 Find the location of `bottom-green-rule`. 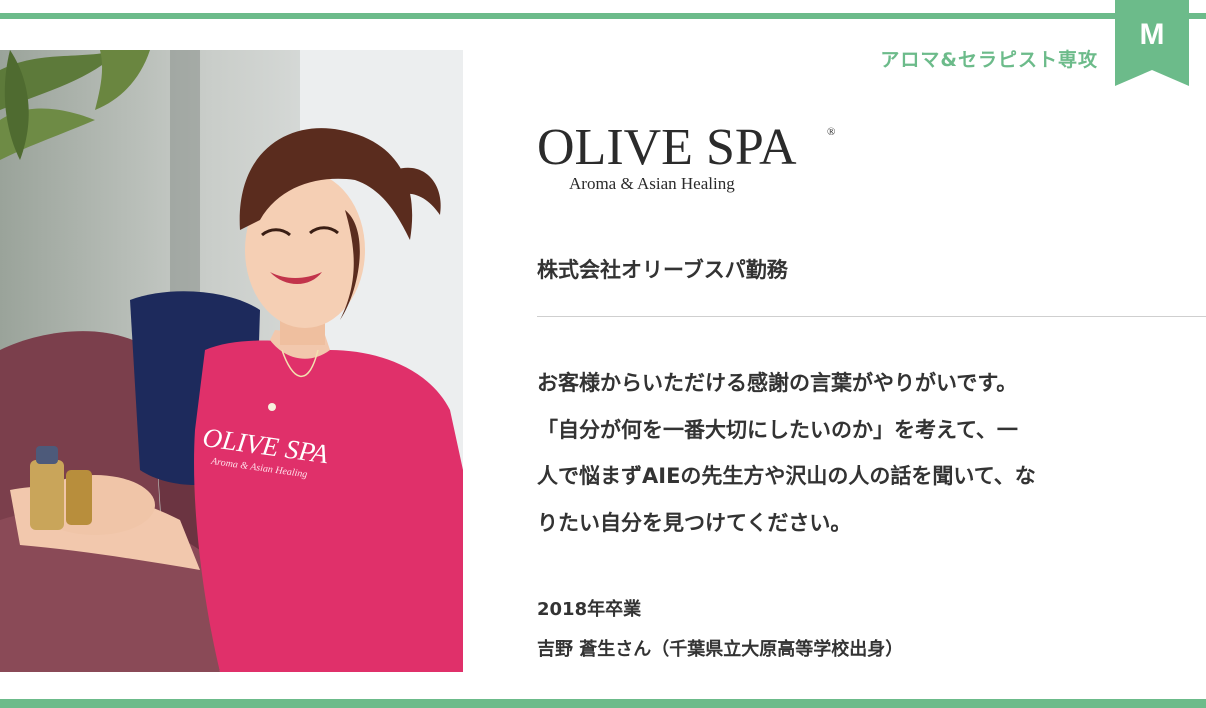

bottom-green-rule is located at coordinates (603, 703).